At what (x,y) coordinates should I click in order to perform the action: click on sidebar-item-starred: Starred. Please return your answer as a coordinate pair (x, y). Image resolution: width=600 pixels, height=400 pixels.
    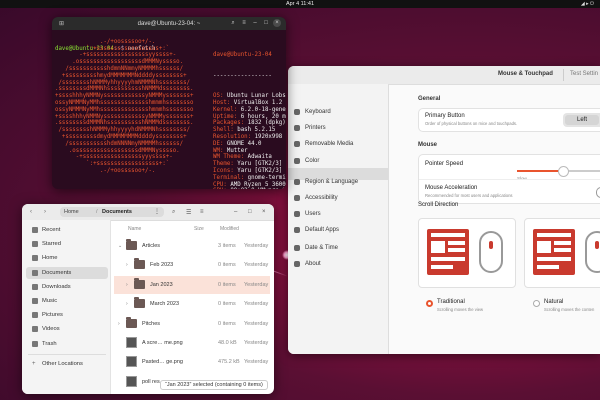
    Looking at the image, I should click on (67, 244).